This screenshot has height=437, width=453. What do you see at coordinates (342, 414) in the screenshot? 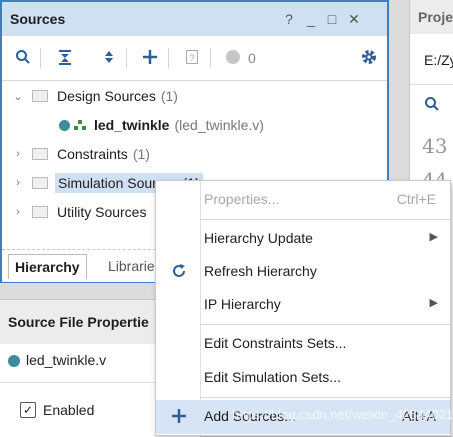
I see `watermark-text: https://blog.csdn.net/weixin_42544021` at bounding box center [342, 414].